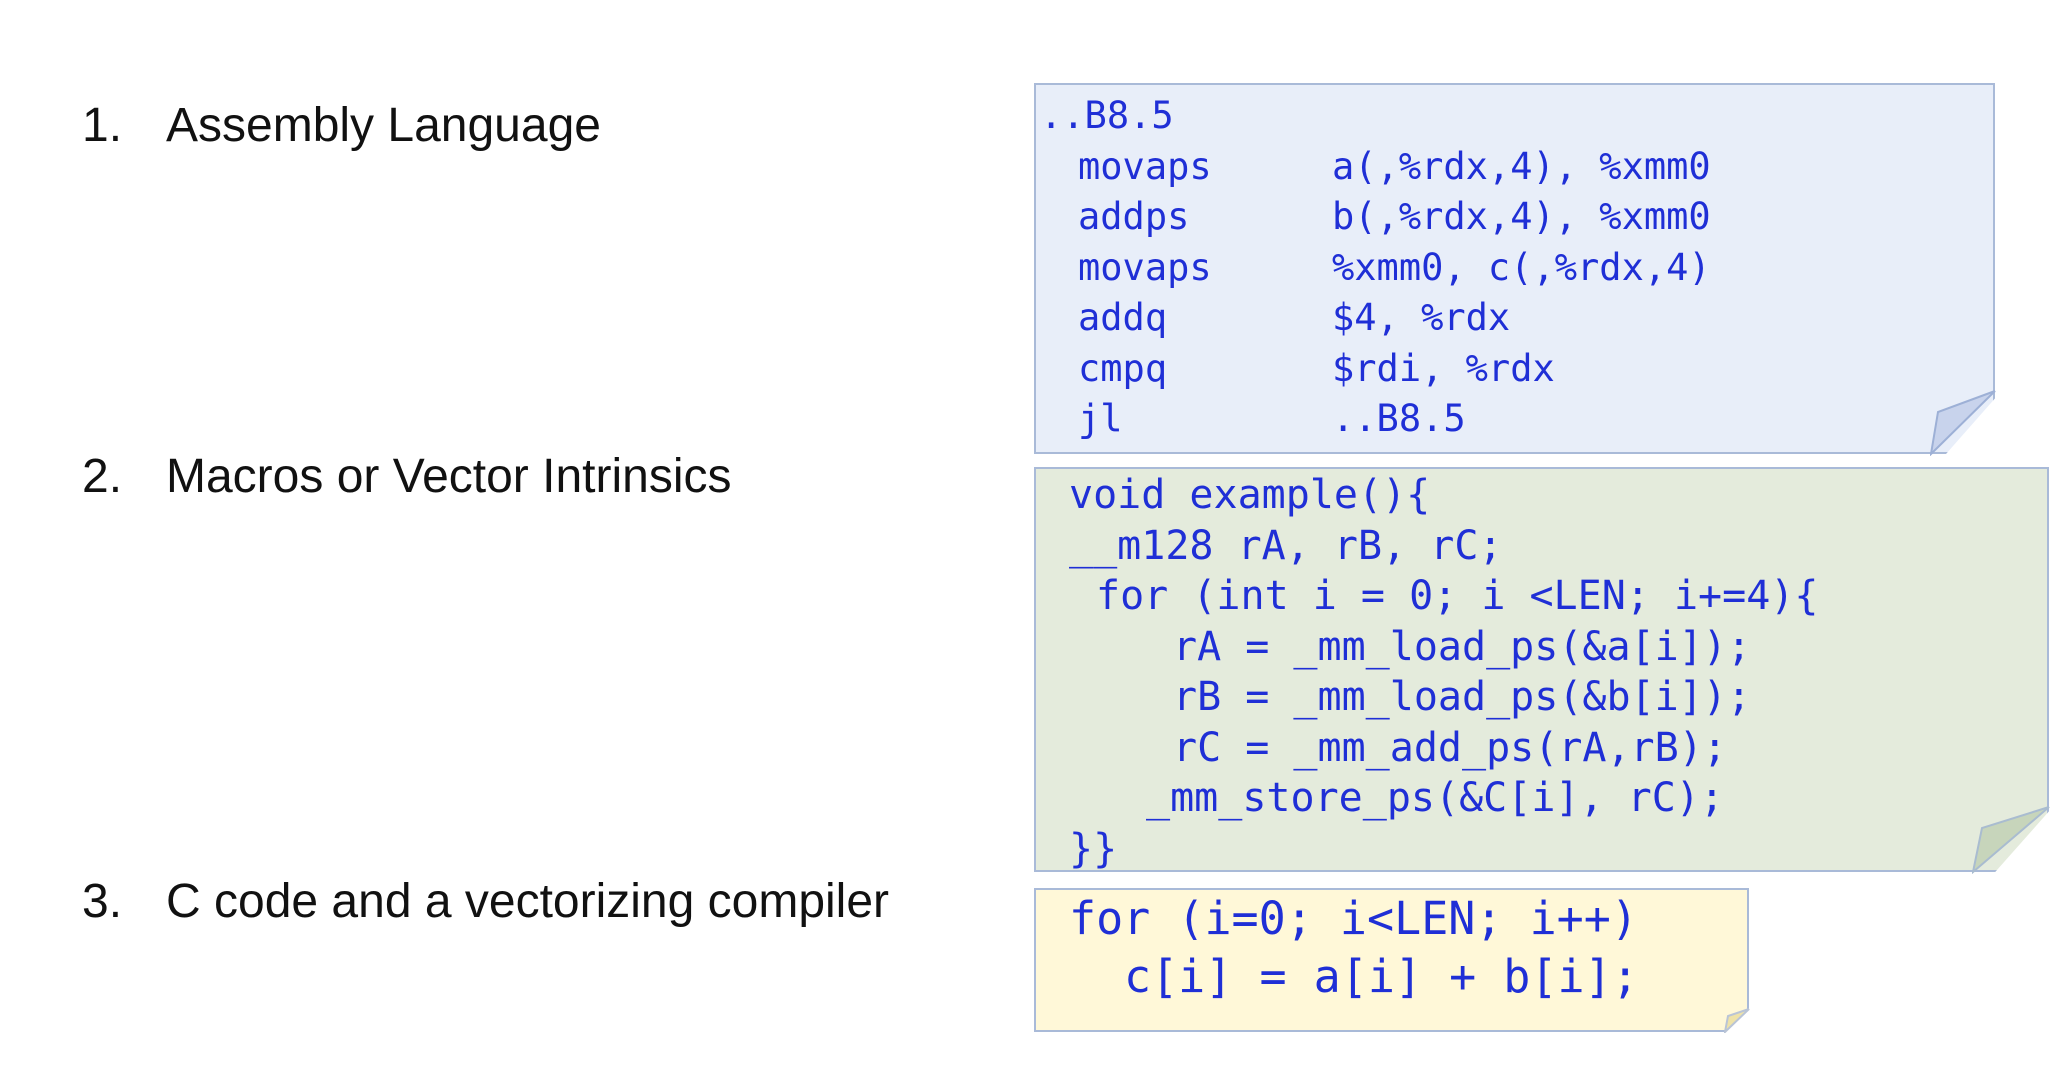 This screenshot has height=1075, width=2052. I want to click on code-line: for (int i = 0; i <LEN; i+=4){, so click(1457, 596).